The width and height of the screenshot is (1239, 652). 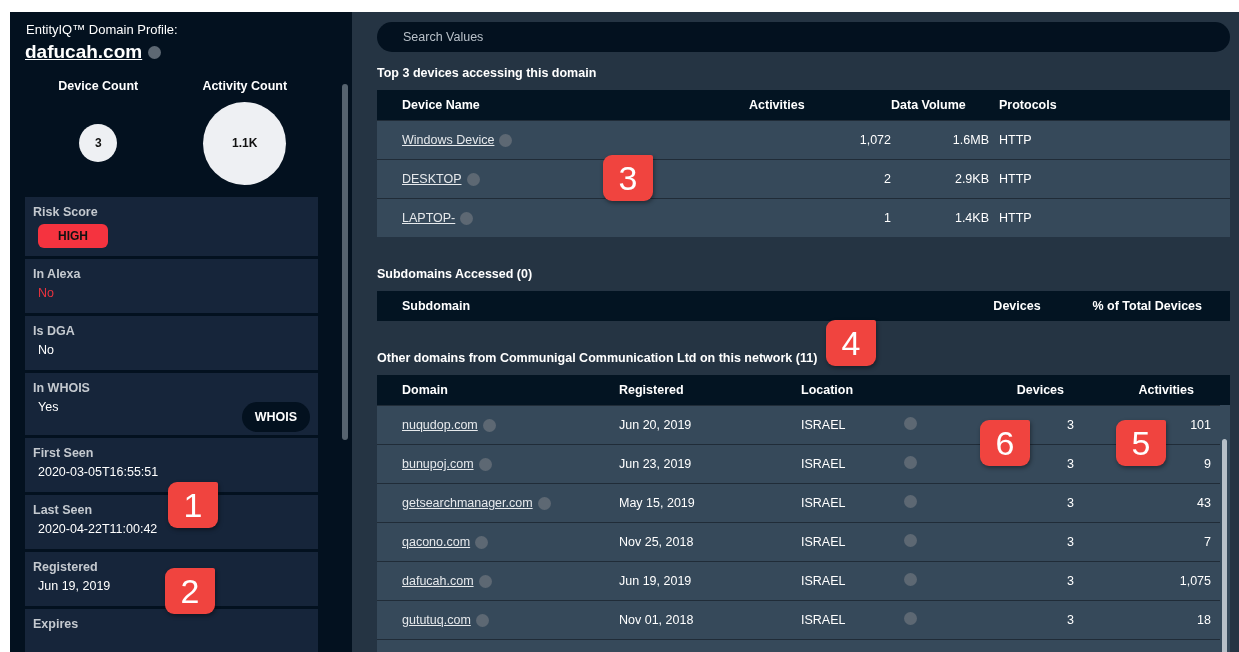 What do you see at coordinates (487, 73) in the screenshot?
I see `section-title: Top 3 devices accessing this domain` at bounding box center [487, 73].